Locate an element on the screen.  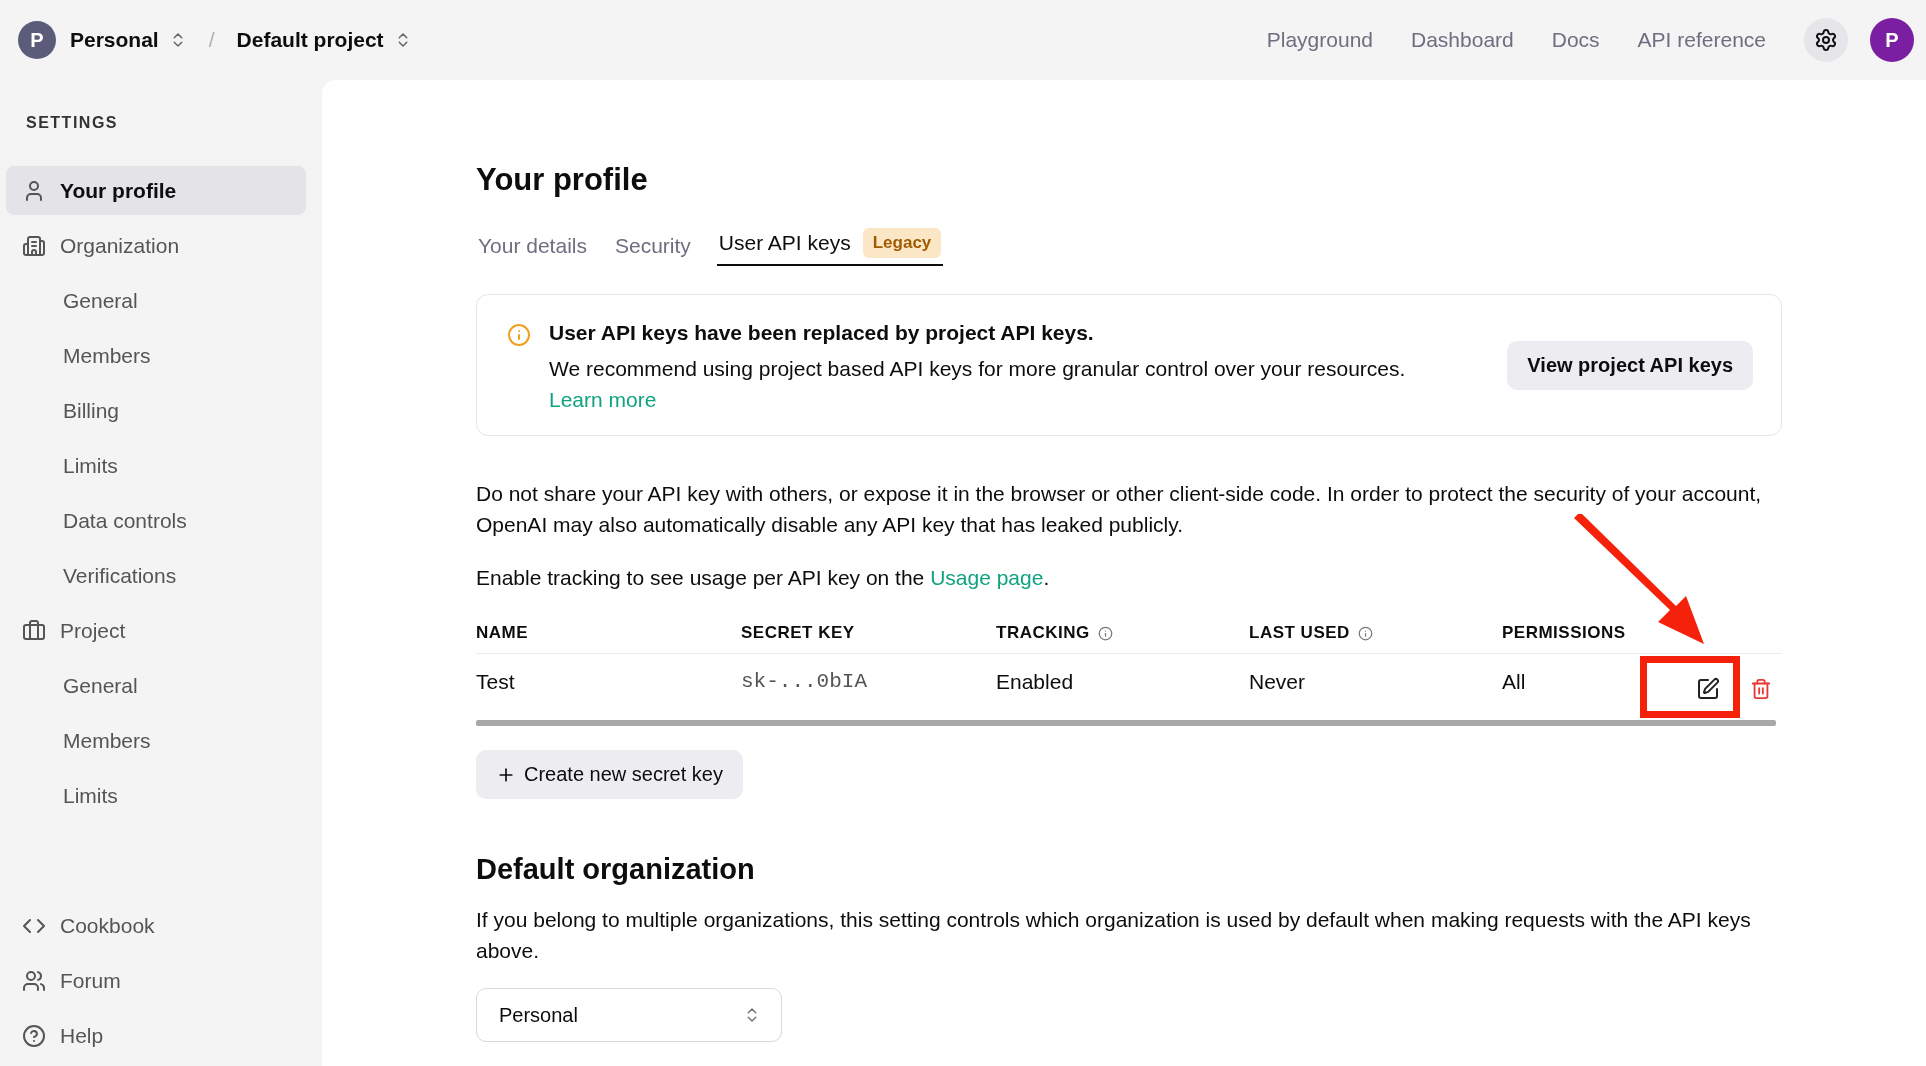
table-cell-text: All is located at coordinates (1514, 682).